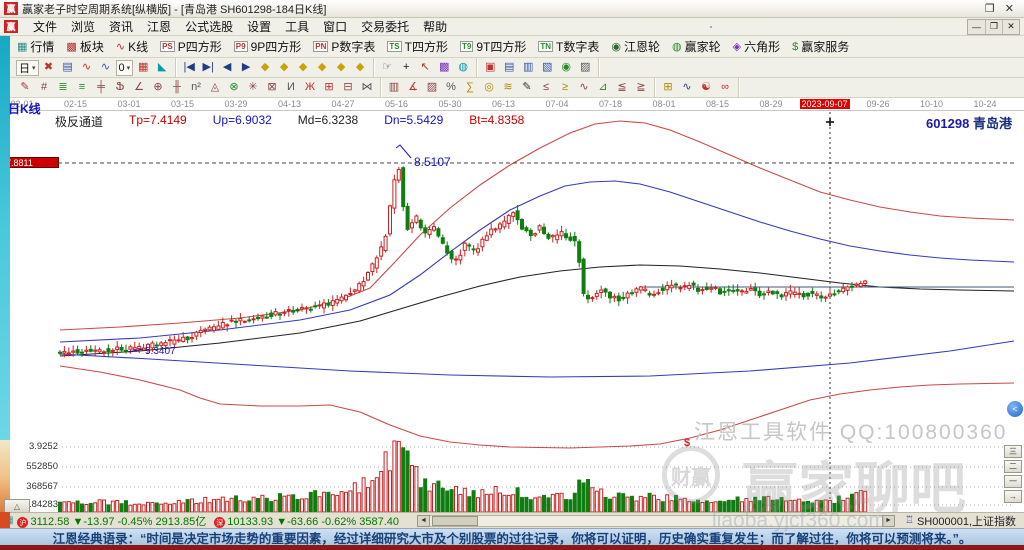  Describe the element at coordinates (1009, 8) in the screenshot. I see `close-window-button: ✕` at that location.